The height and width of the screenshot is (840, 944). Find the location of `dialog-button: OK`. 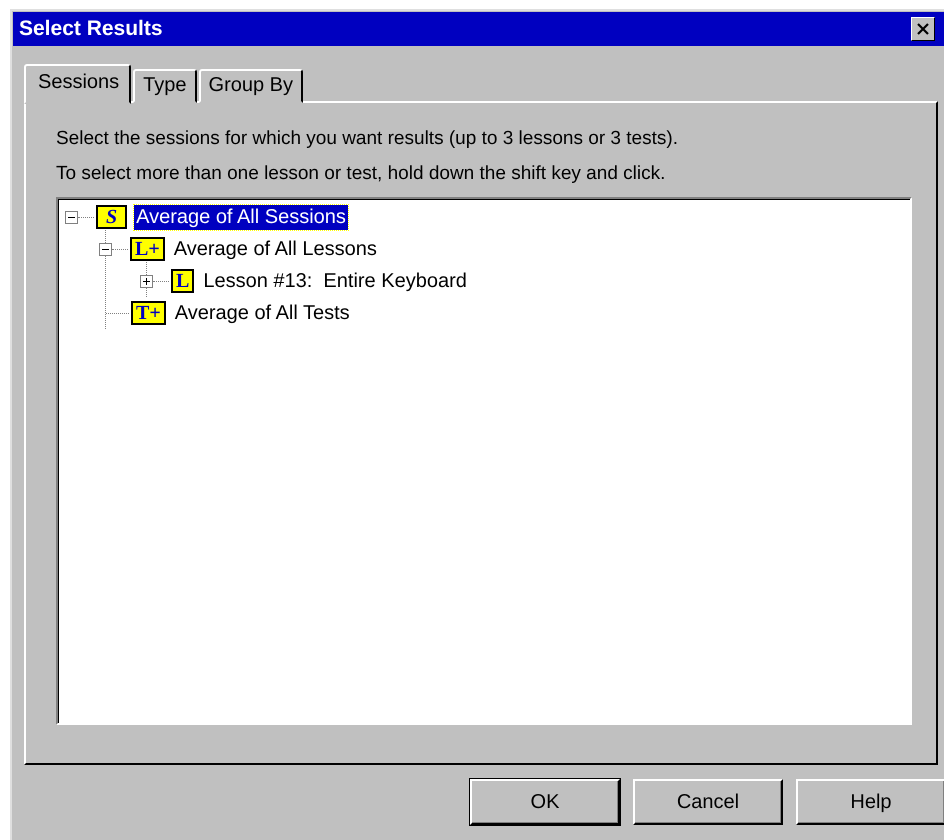

dialog-button: OK is located at coordinates (545, 802).